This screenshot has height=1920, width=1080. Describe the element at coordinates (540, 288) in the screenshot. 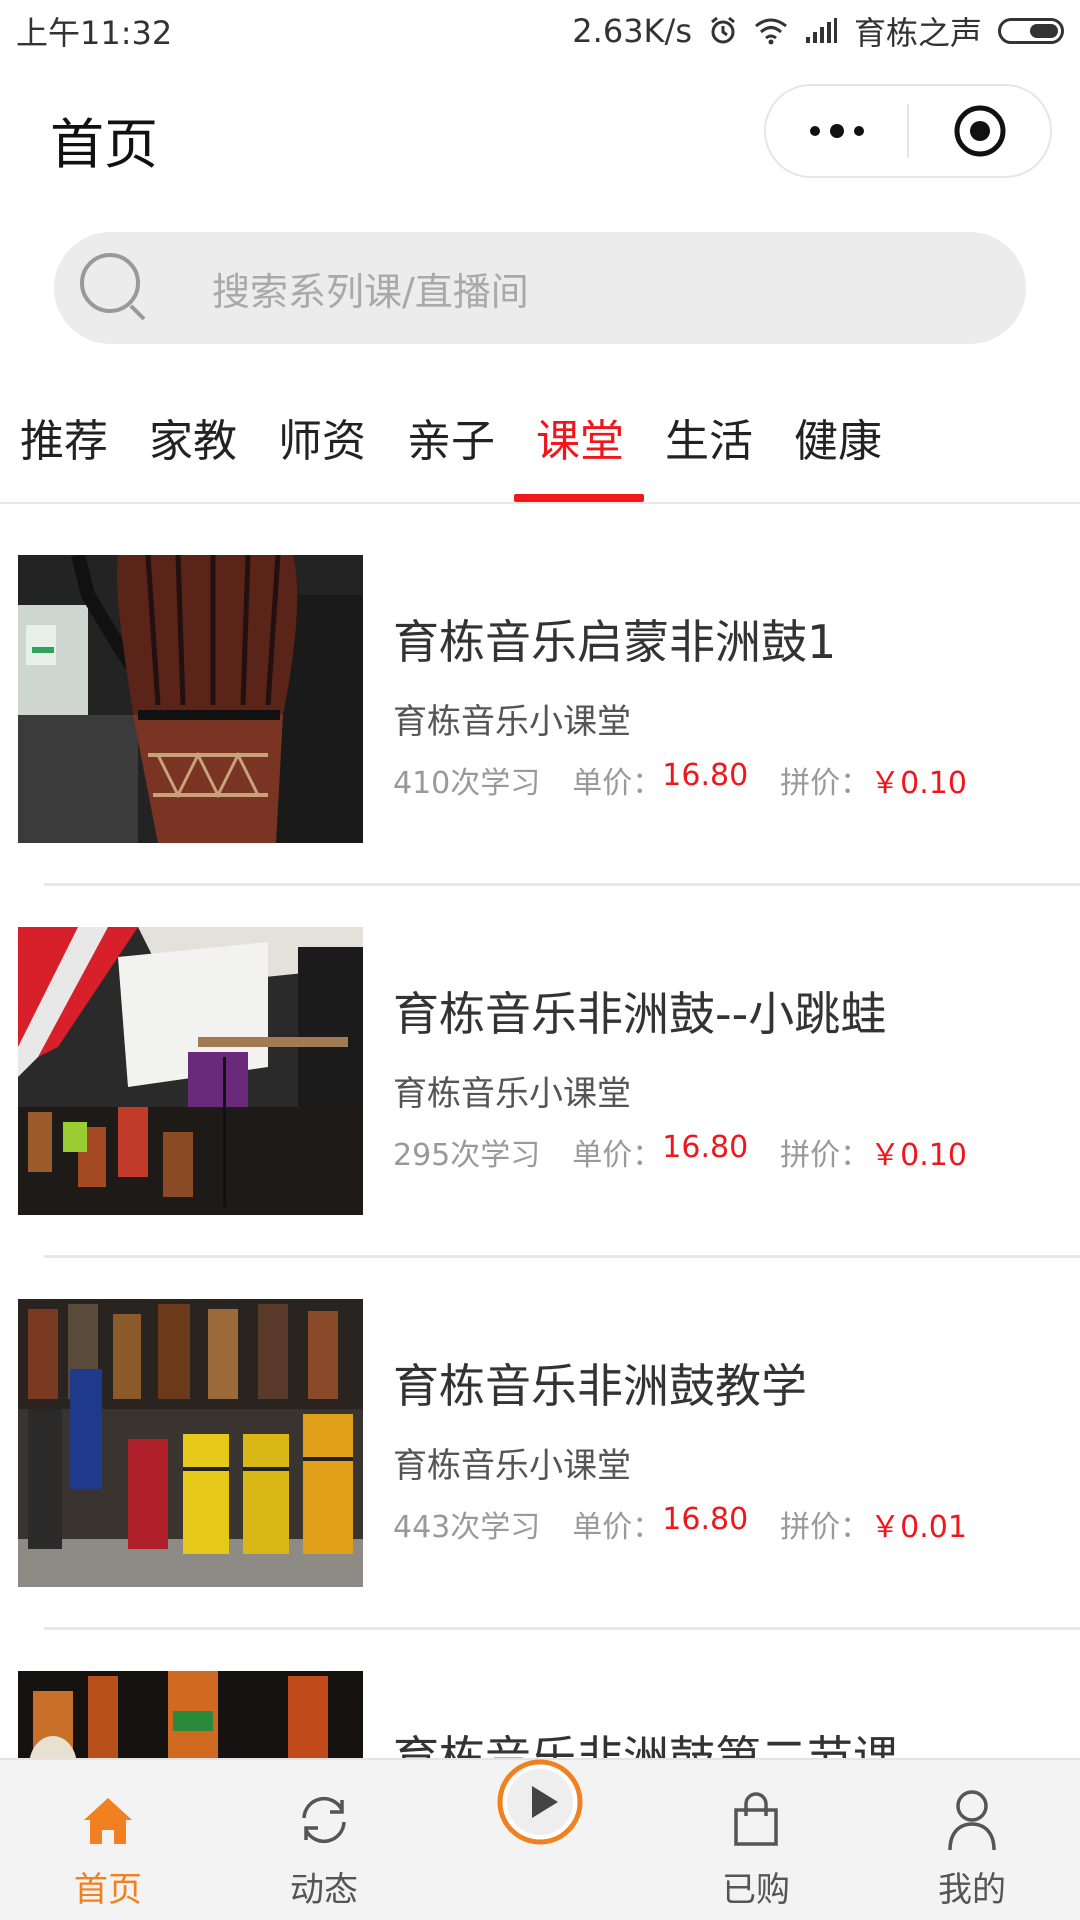

I see `search-input: 搜索系列课/直播间` at that location.